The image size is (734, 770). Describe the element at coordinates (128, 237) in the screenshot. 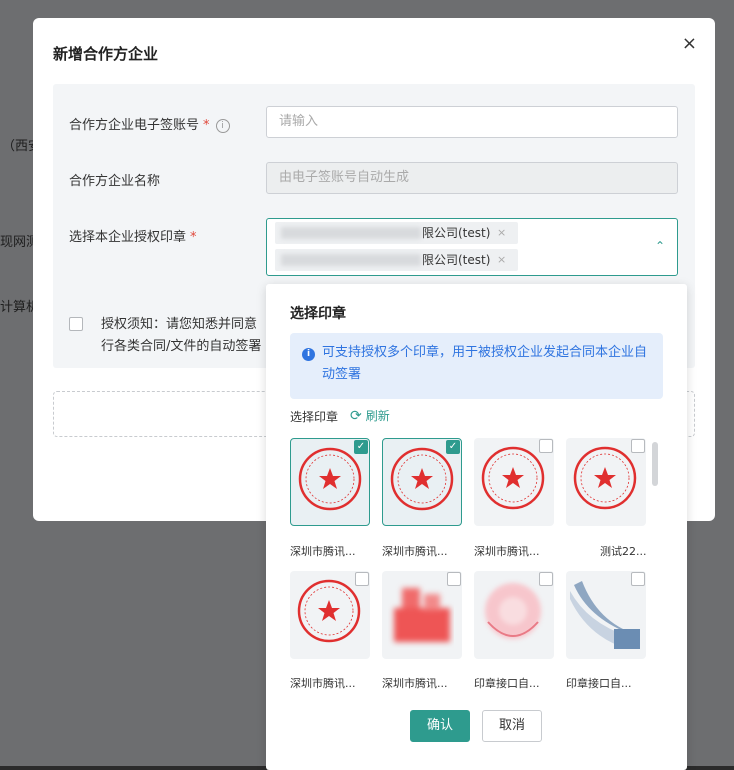

I see `seal-label-text: 选择本企业授权印章` at that location.